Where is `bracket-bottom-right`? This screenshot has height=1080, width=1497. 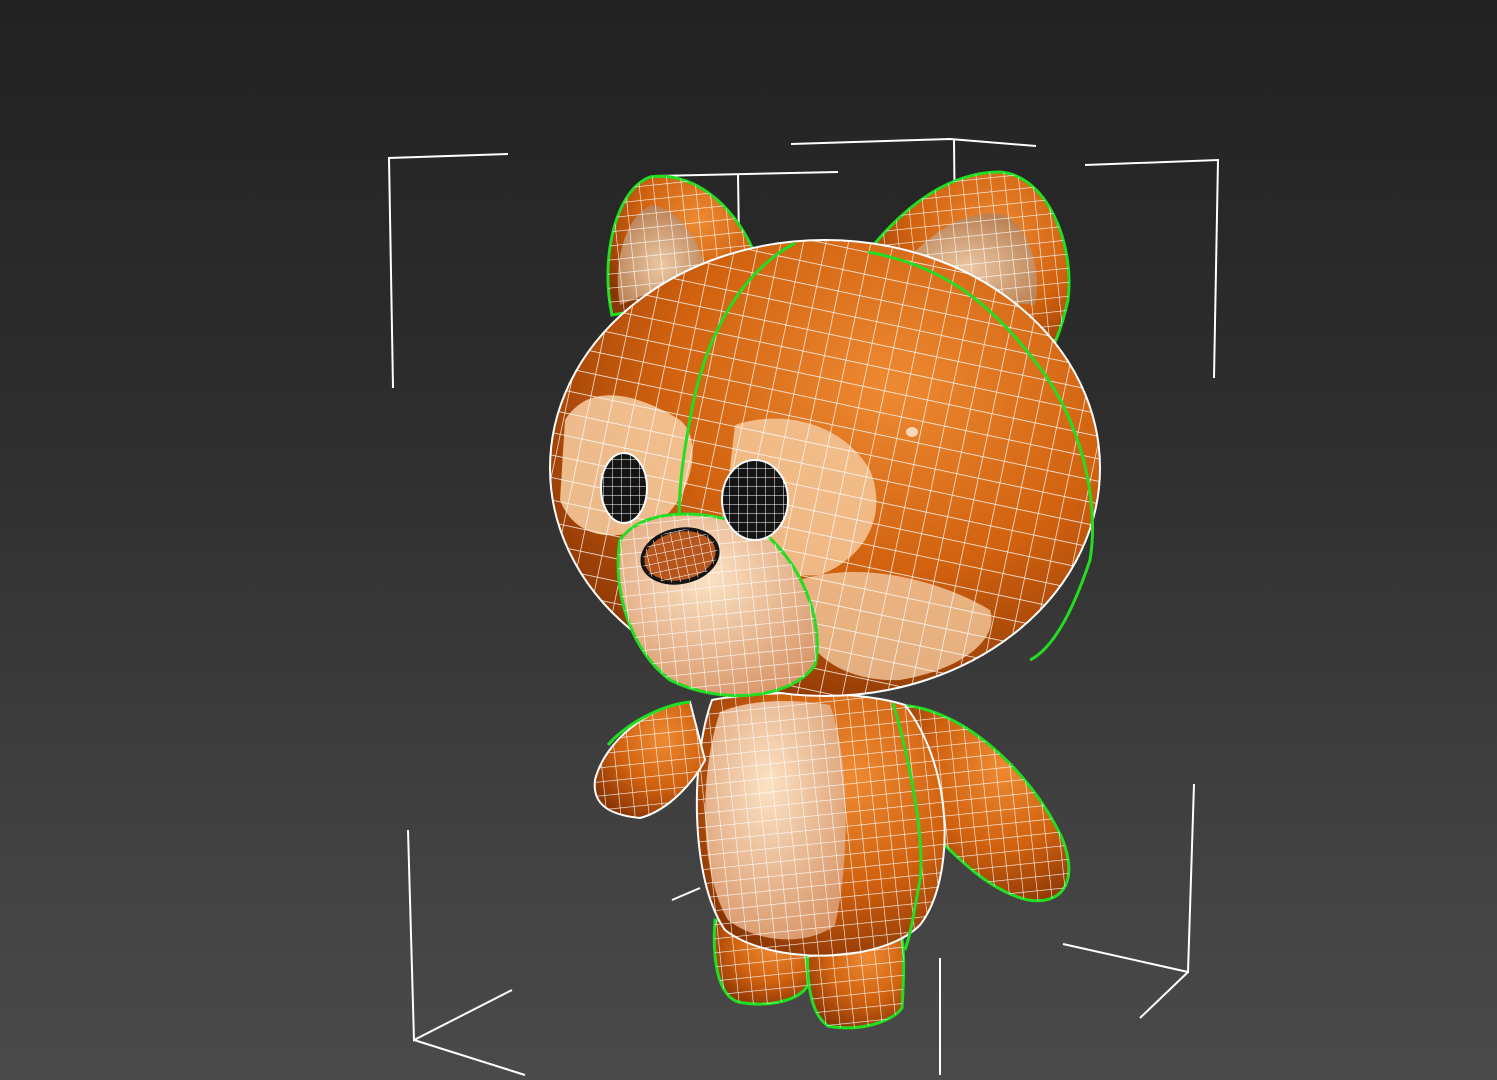 bracket-bottom-right is located at coordinates (1128, 878).